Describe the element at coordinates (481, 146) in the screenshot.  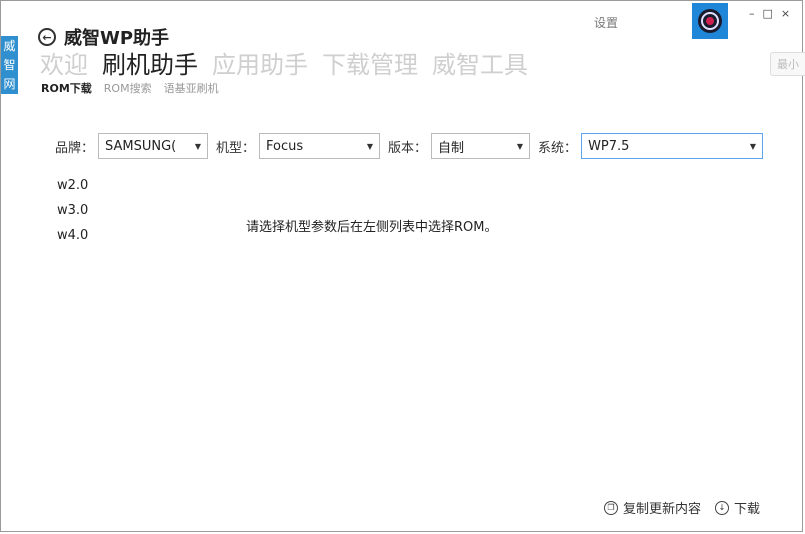
I see `version-select: 自制 ▼` at that location.